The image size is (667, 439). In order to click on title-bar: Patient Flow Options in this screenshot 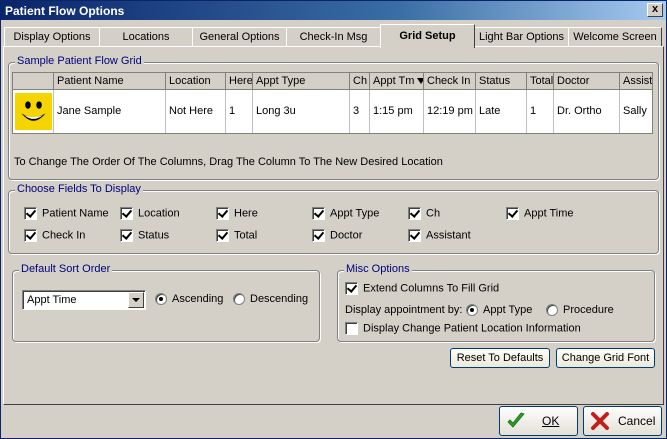, I will do `click(333, 10)`.